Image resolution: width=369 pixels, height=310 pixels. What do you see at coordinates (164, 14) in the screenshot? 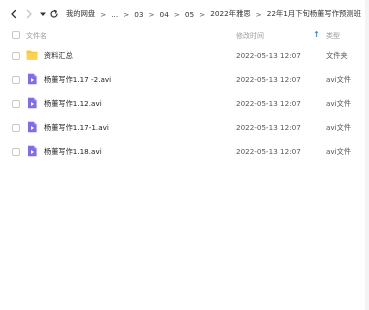
I see `breadcrumb-item-04: 04` at bounding box center [164, 14].